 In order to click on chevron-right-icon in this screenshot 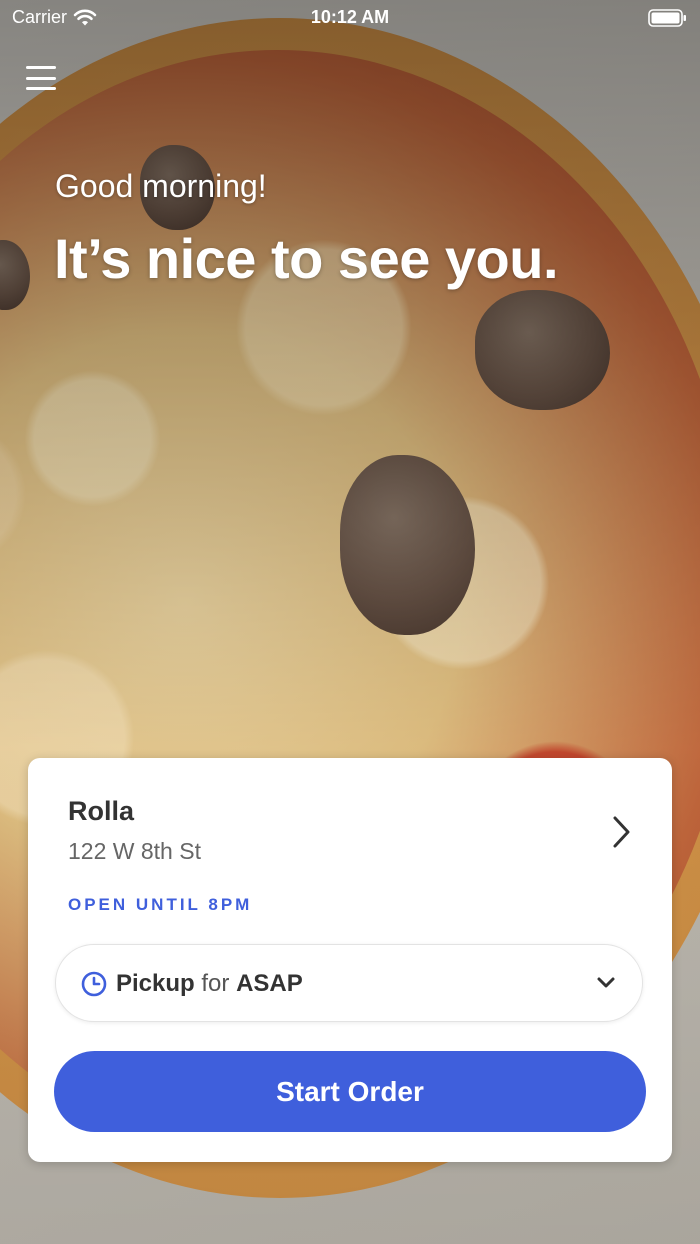, I will do `click(622, 832)`.